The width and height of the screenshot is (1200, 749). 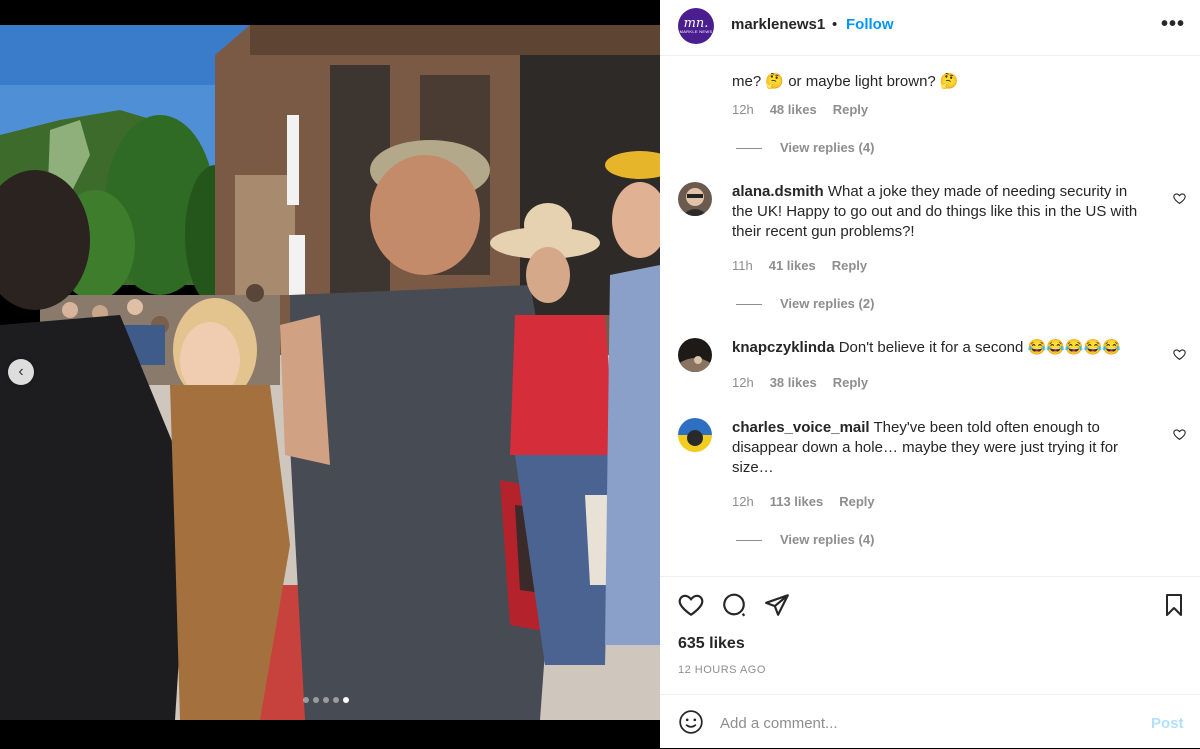 I want to click on comment-meta: 12h 48 likes Reply, so click(x=800, y=109).